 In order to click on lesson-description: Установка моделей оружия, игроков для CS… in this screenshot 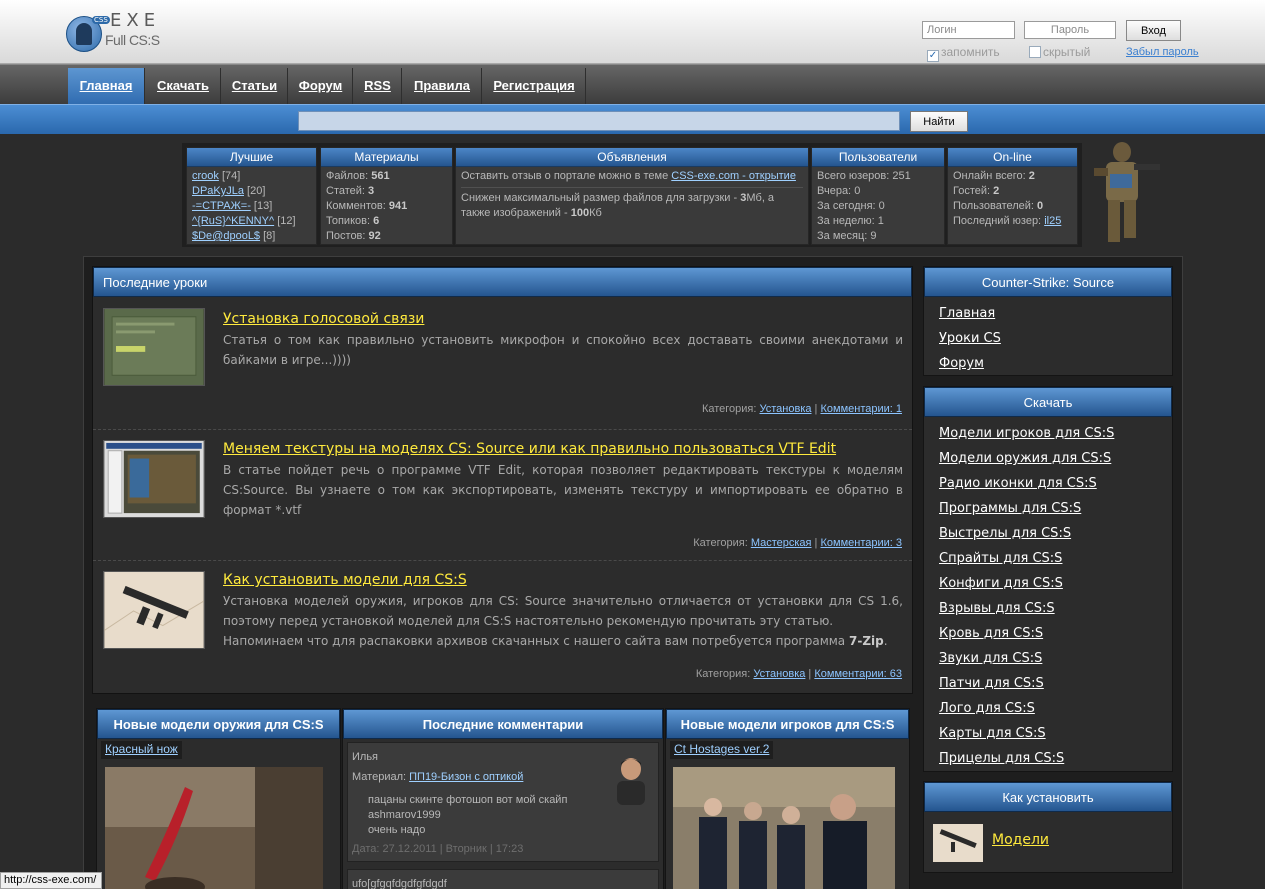, I will do `click(563, 621)`.